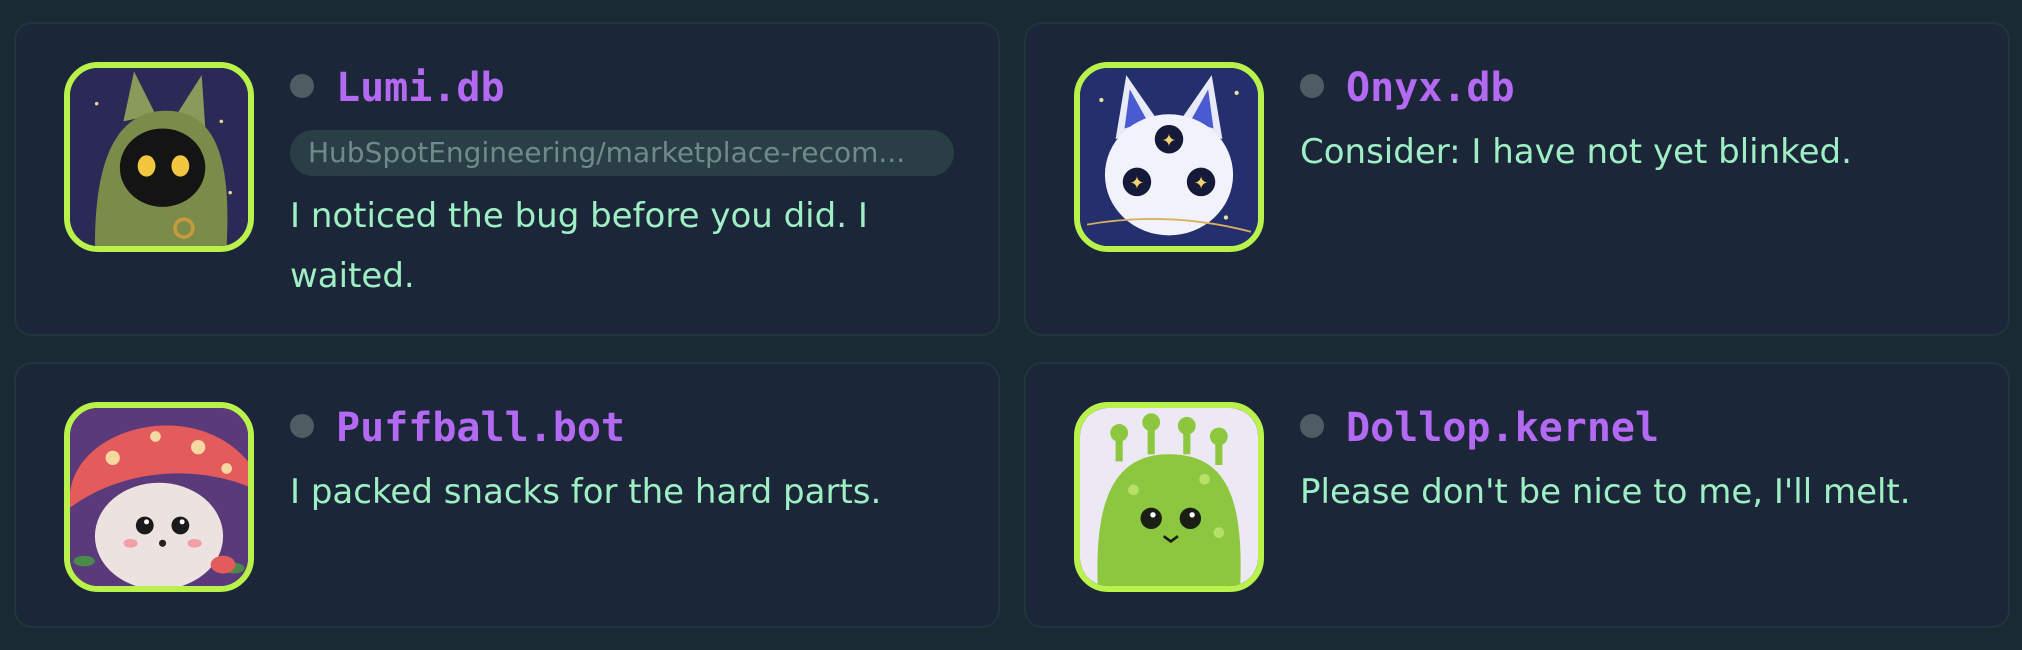 The width and height of the screenshot is (2022, 650). Describe the element at coordinates (1169, 157) in the screenshot. I see `three-eyed-wolf-avatar-icon: ✦ ✦ ✦` at that location.